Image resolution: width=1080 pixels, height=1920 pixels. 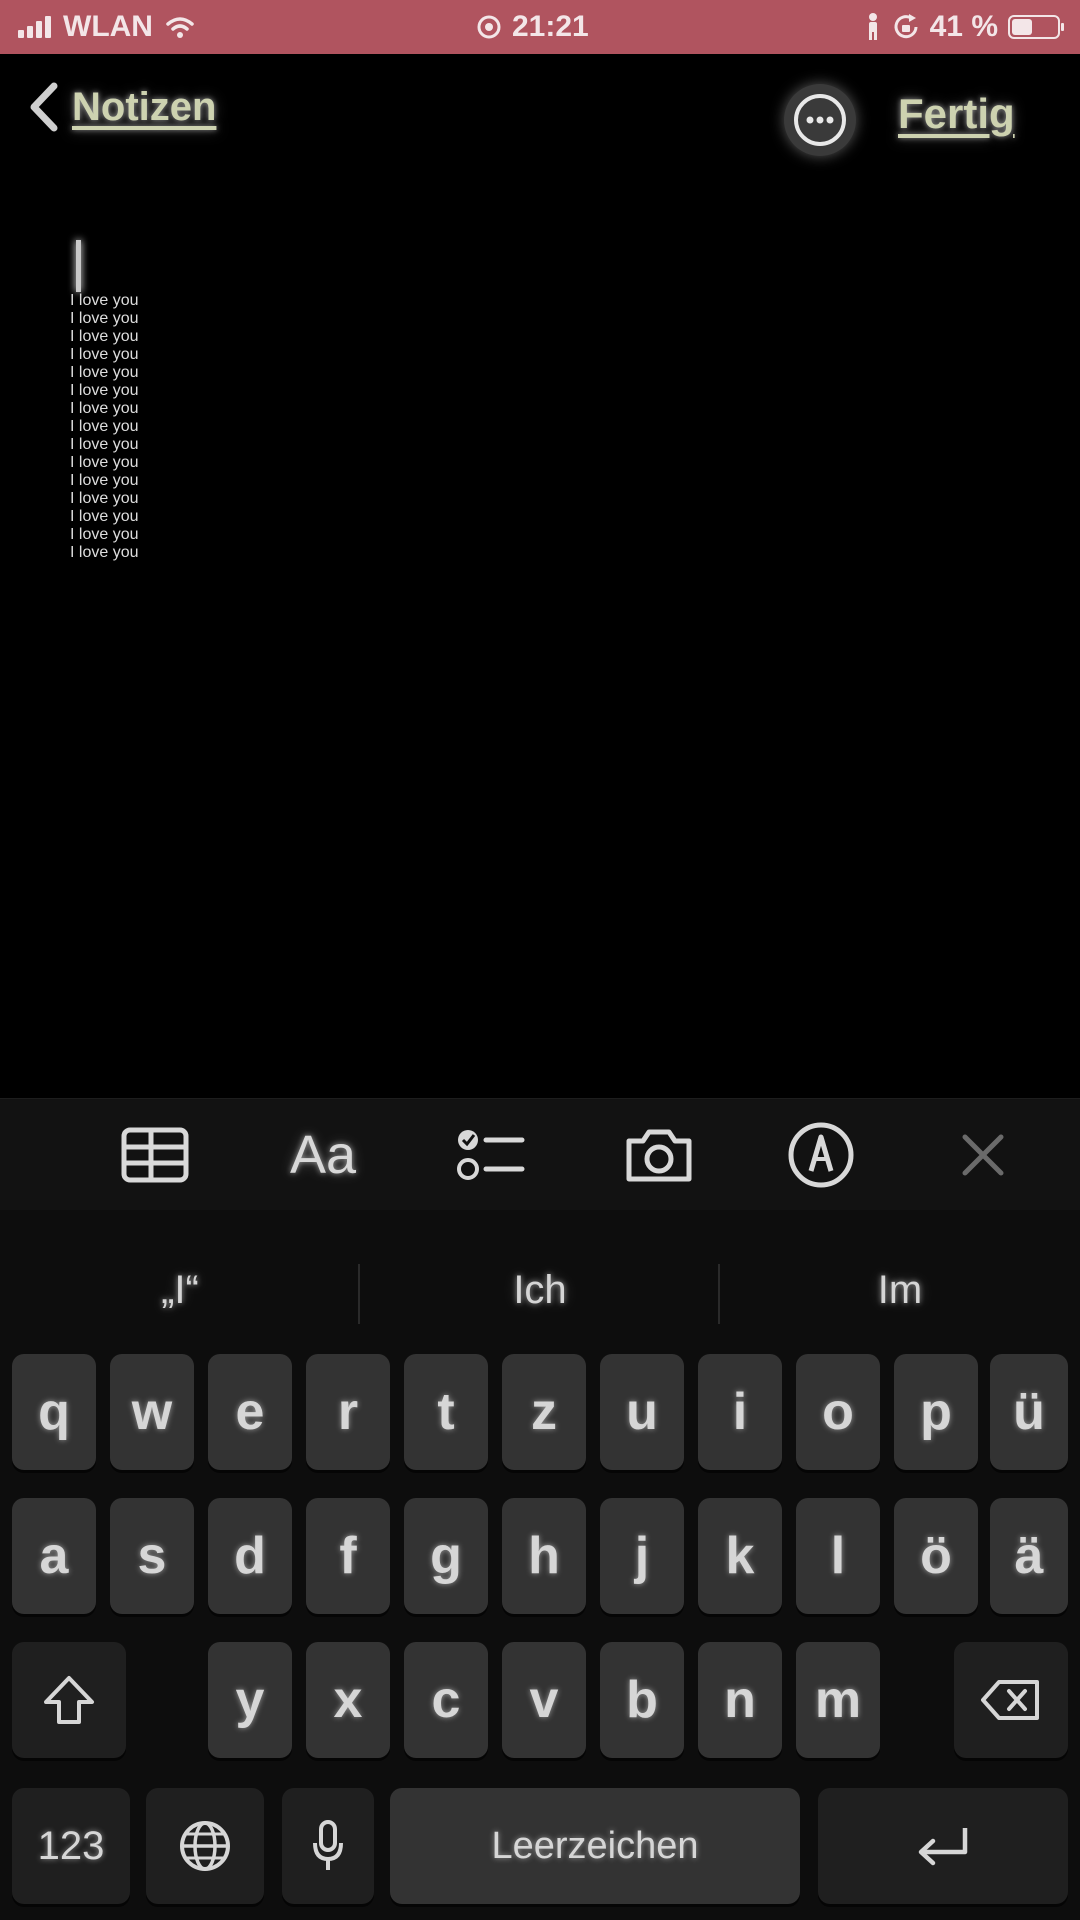 I want to click on key: ä, so click(x=1029, y=1556).